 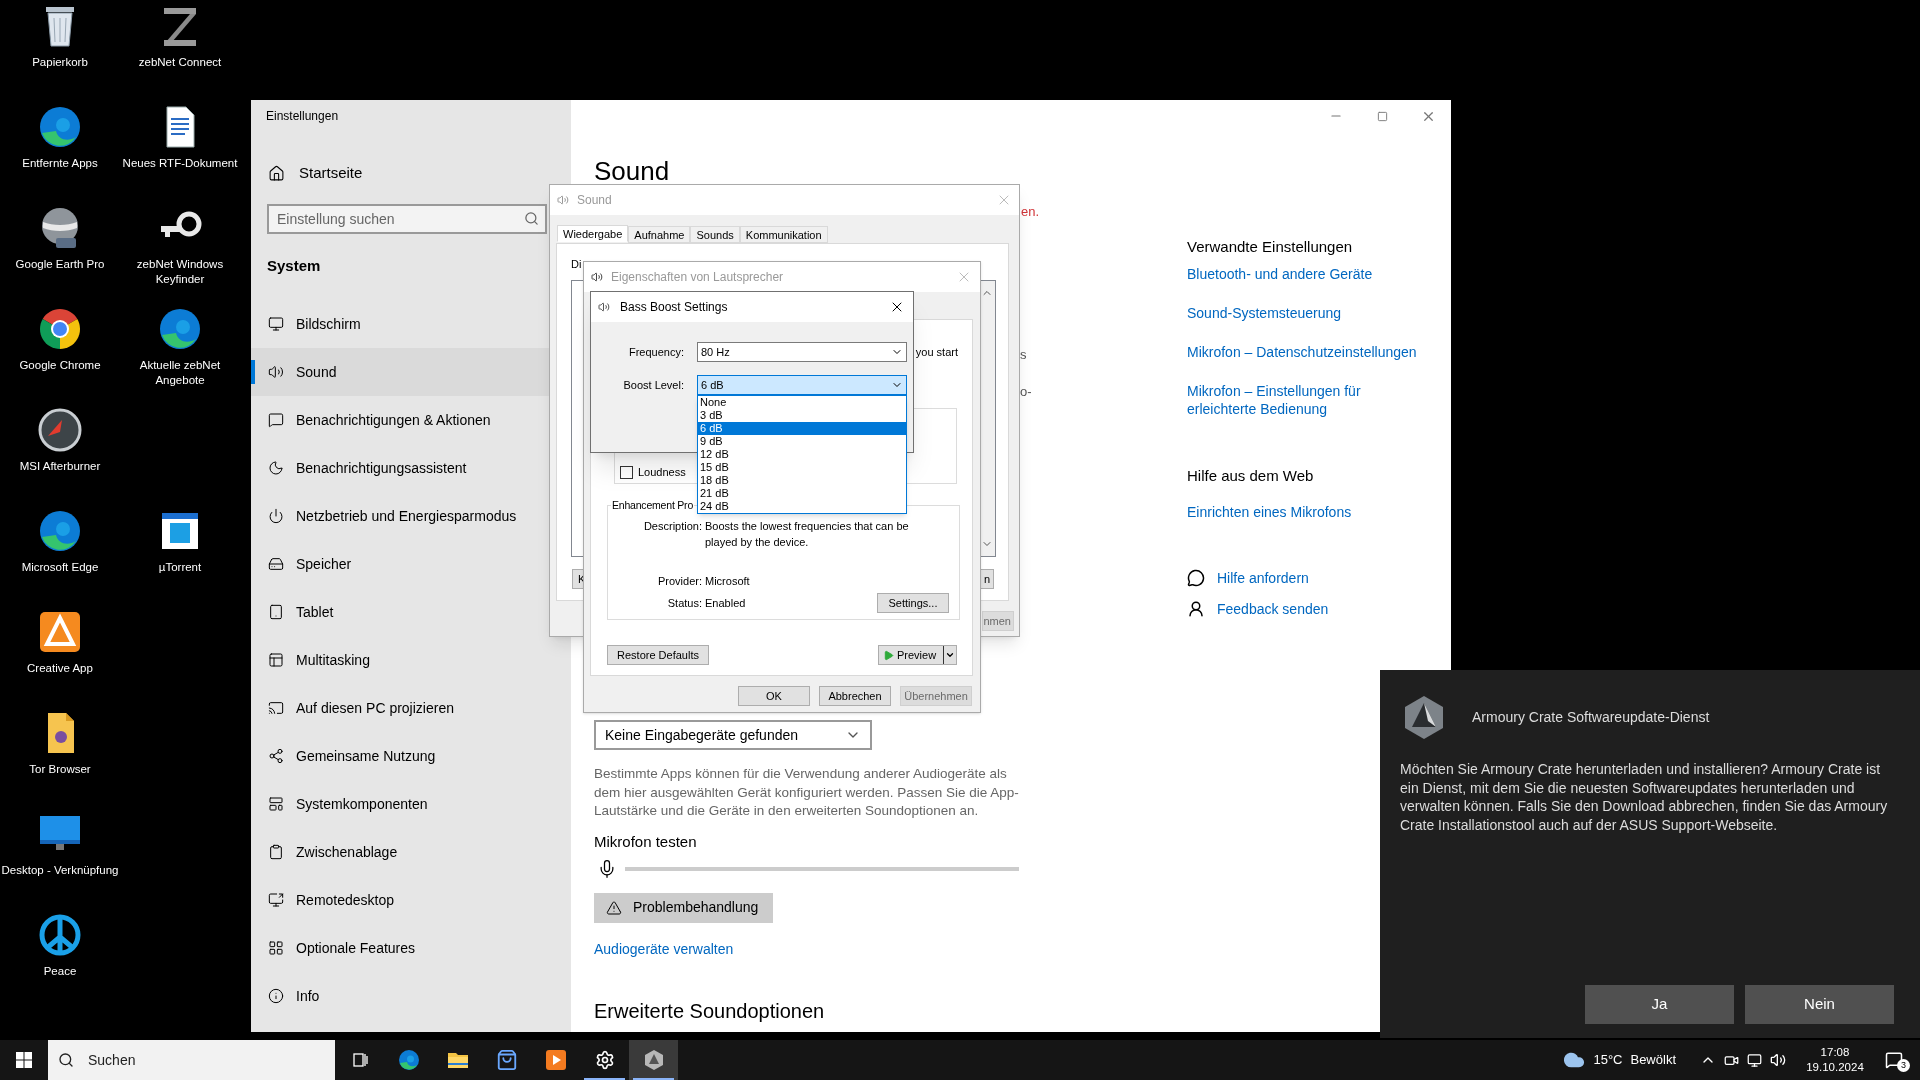 I want to click on related-link: Mikrofon – Einstellungen für erleichterte Bedienung, so click(x=1307, y=400).